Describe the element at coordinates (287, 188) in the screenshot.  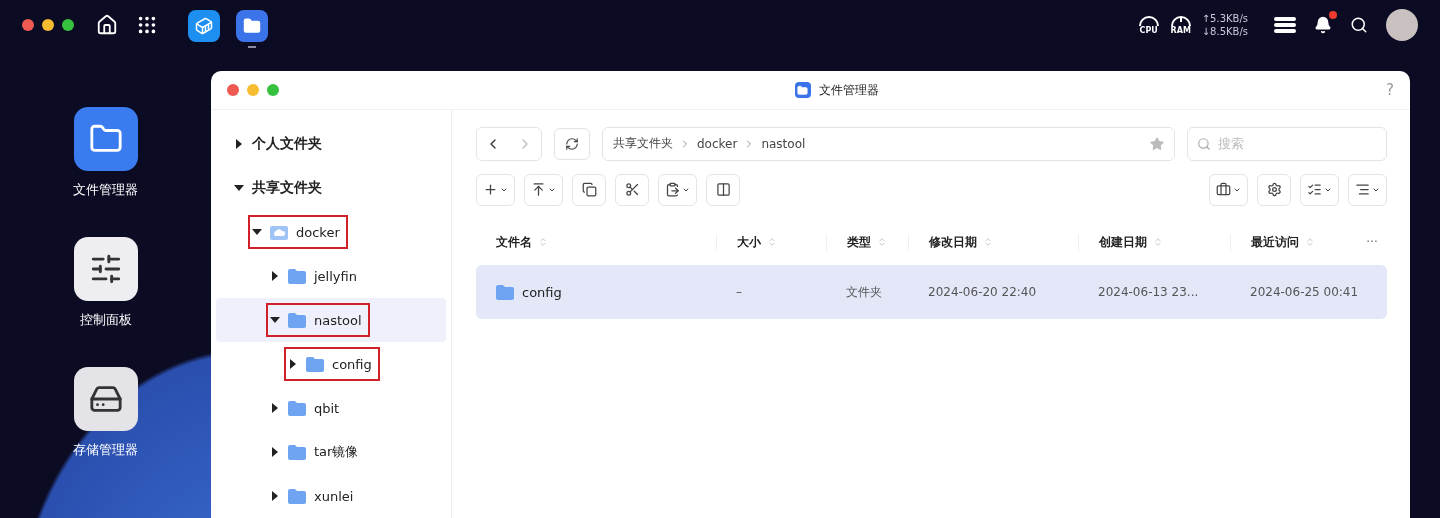
I see `tree-label: 共享文件夹` at that location.